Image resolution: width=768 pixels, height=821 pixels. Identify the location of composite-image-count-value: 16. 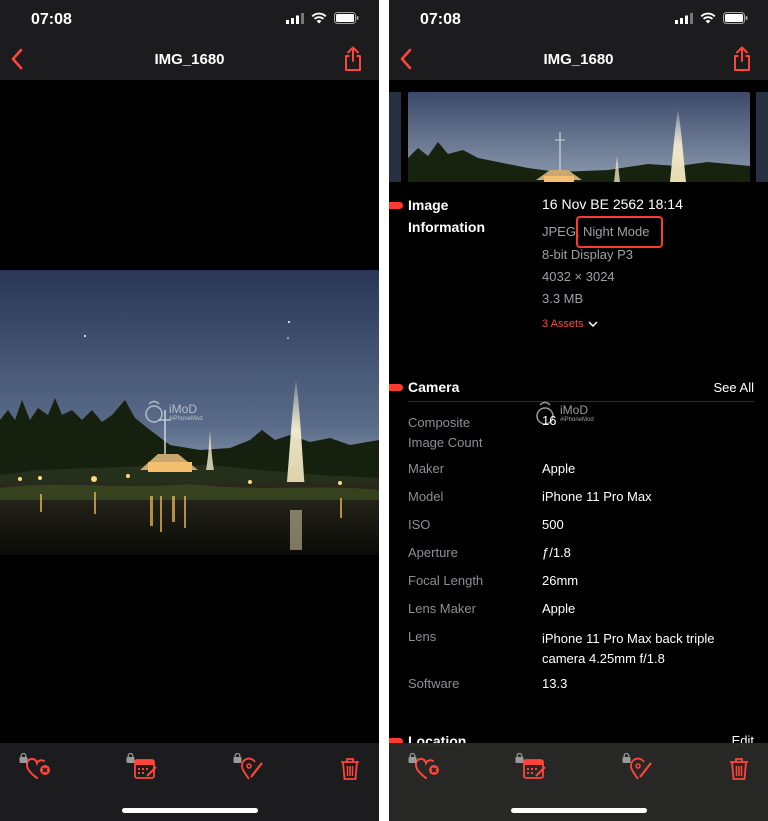
(549, 420).